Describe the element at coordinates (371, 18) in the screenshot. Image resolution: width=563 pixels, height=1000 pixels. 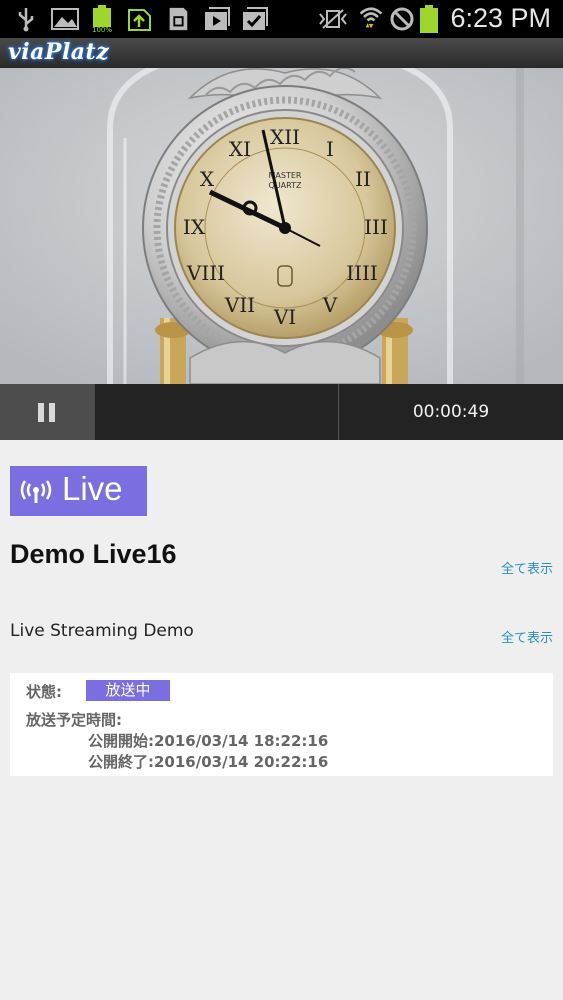
I see `wifi-icon` at that location.